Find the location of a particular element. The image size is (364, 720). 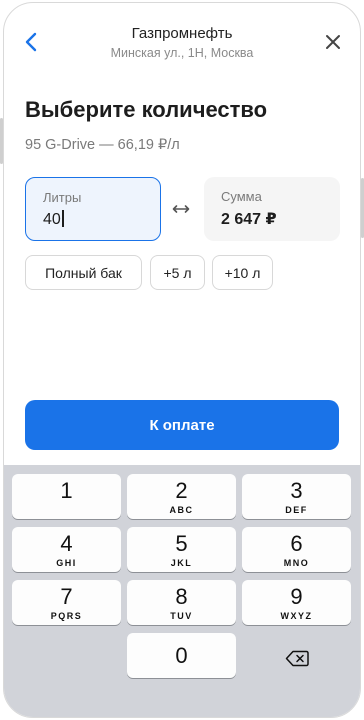

key-0: 0 is located at coordinates (181, 655).